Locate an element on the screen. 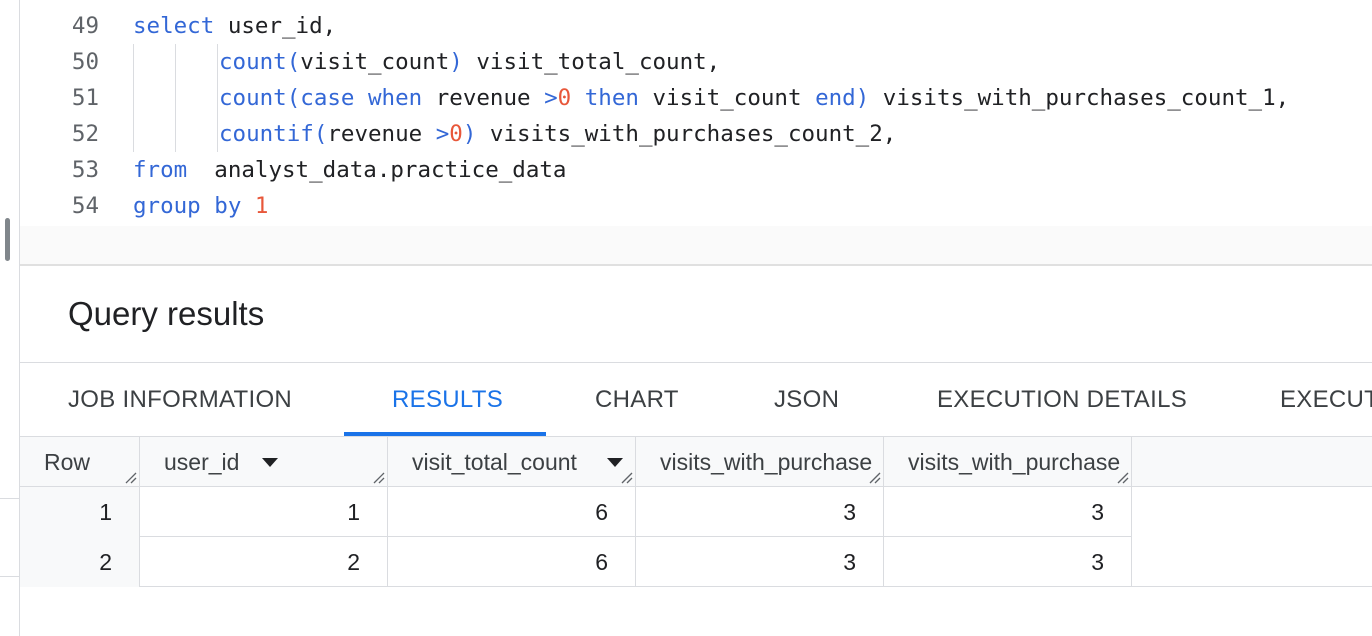 The height and width of the screenshot is (636, 1372). code-text: from analyst_data.practice_data is located at coordinates (349, 170).